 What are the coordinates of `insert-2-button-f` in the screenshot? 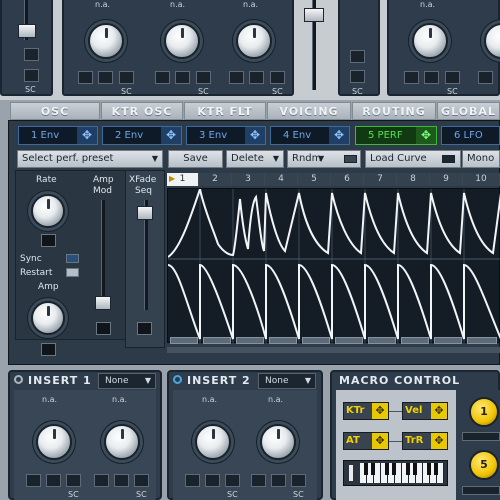 It's located at (298, 480).